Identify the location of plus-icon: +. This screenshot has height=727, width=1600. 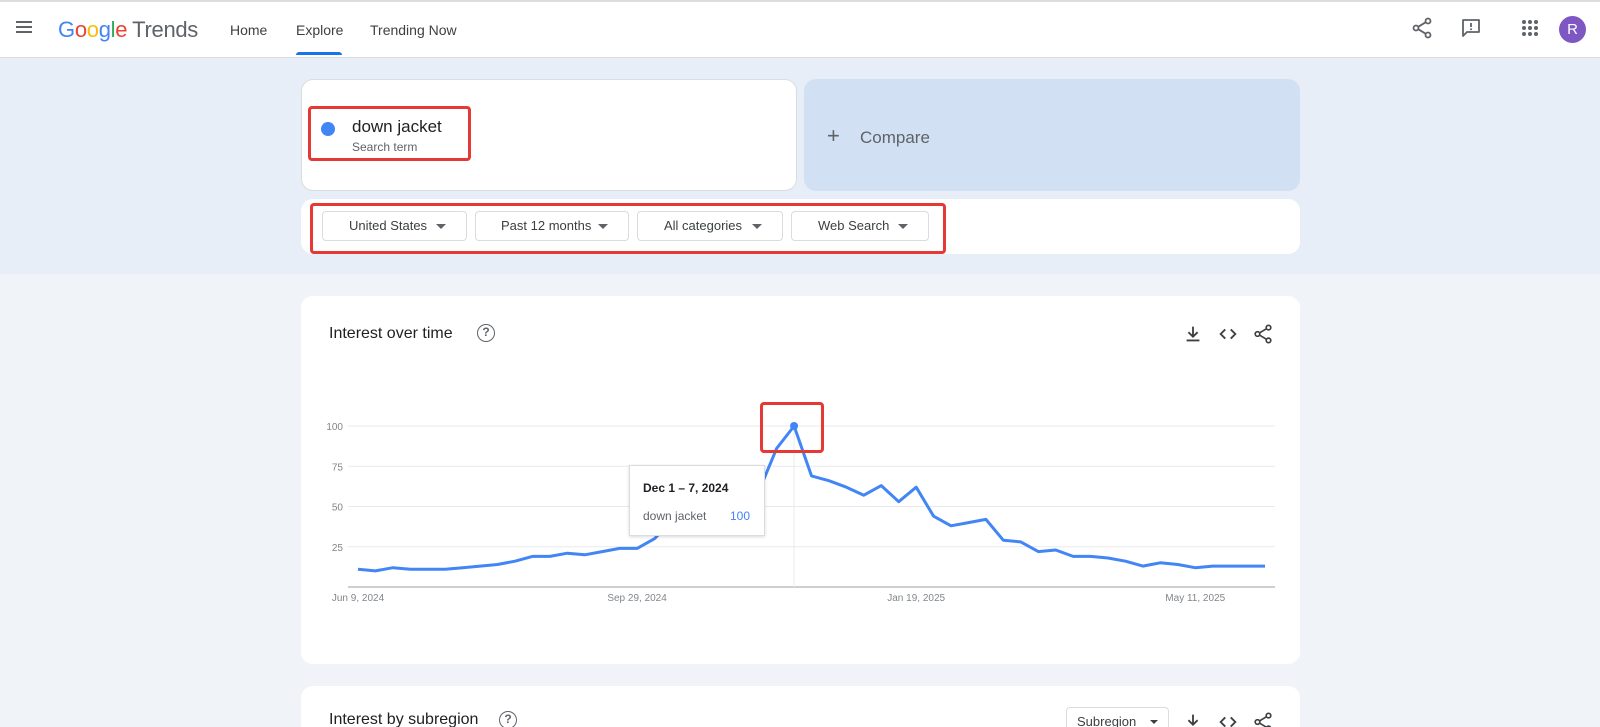
(833, 135).